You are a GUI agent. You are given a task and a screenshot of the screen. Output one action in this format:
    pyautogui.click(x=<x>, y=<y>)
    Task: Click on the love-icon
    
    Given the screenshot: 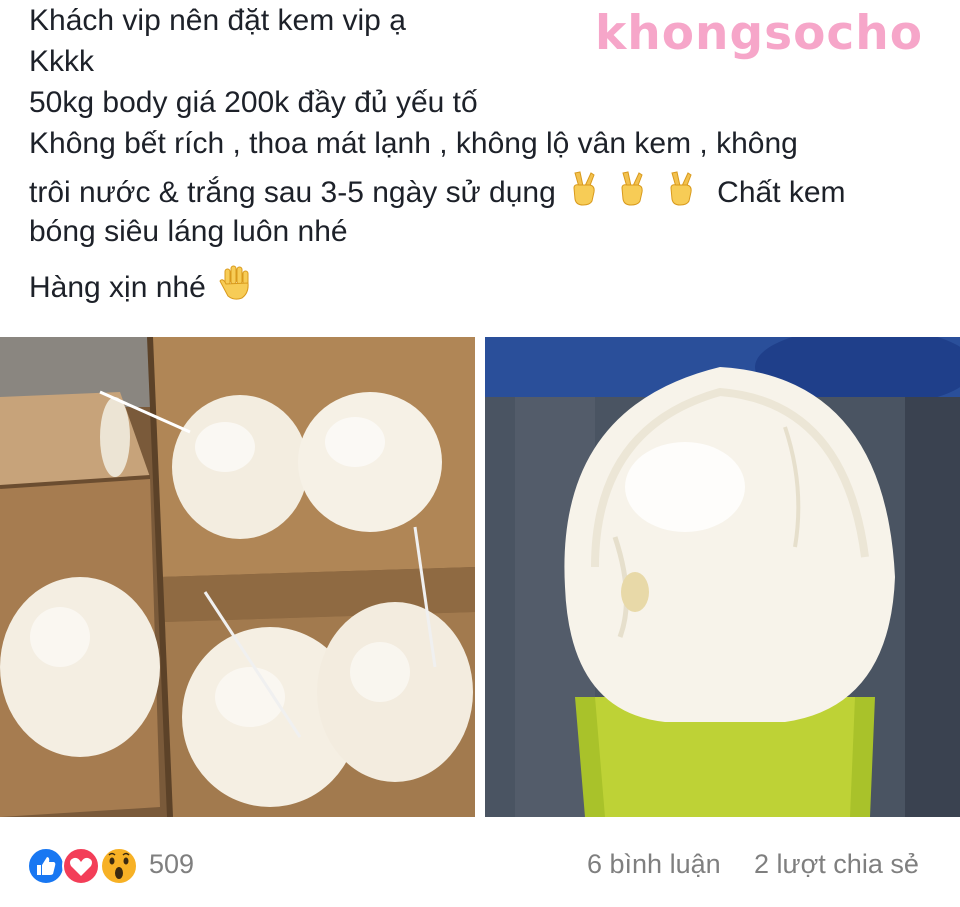 What is the action you would take?
    pyautogui.click(x=81, y=866)
    